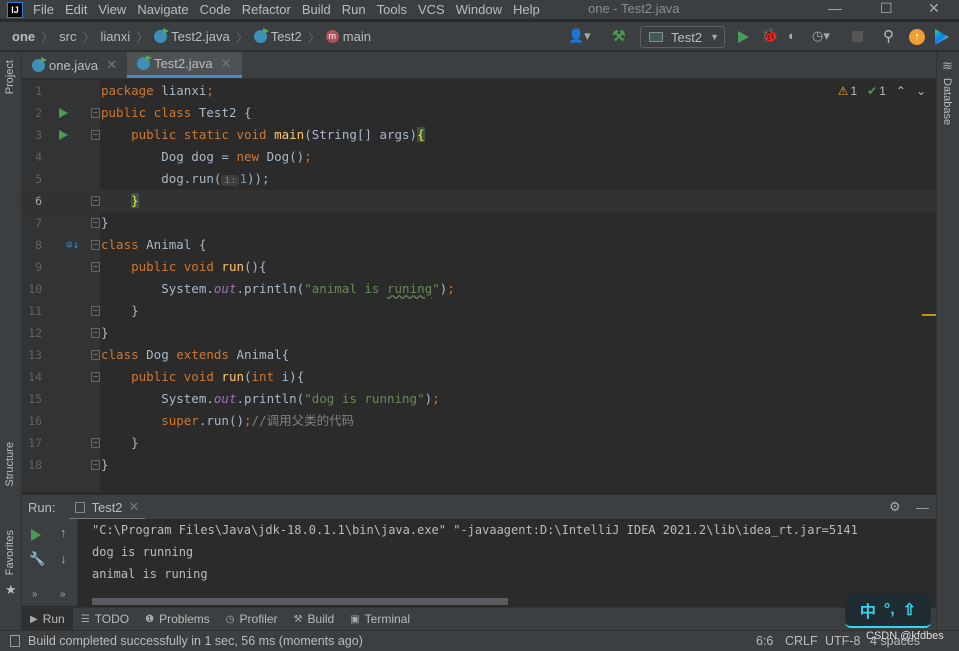 This screenshot has height=651, width=959. Describe the element at coordinates (479, 355) in the screenshot. I see `code-line: 13 − class Dog extends Animal{` at that location.